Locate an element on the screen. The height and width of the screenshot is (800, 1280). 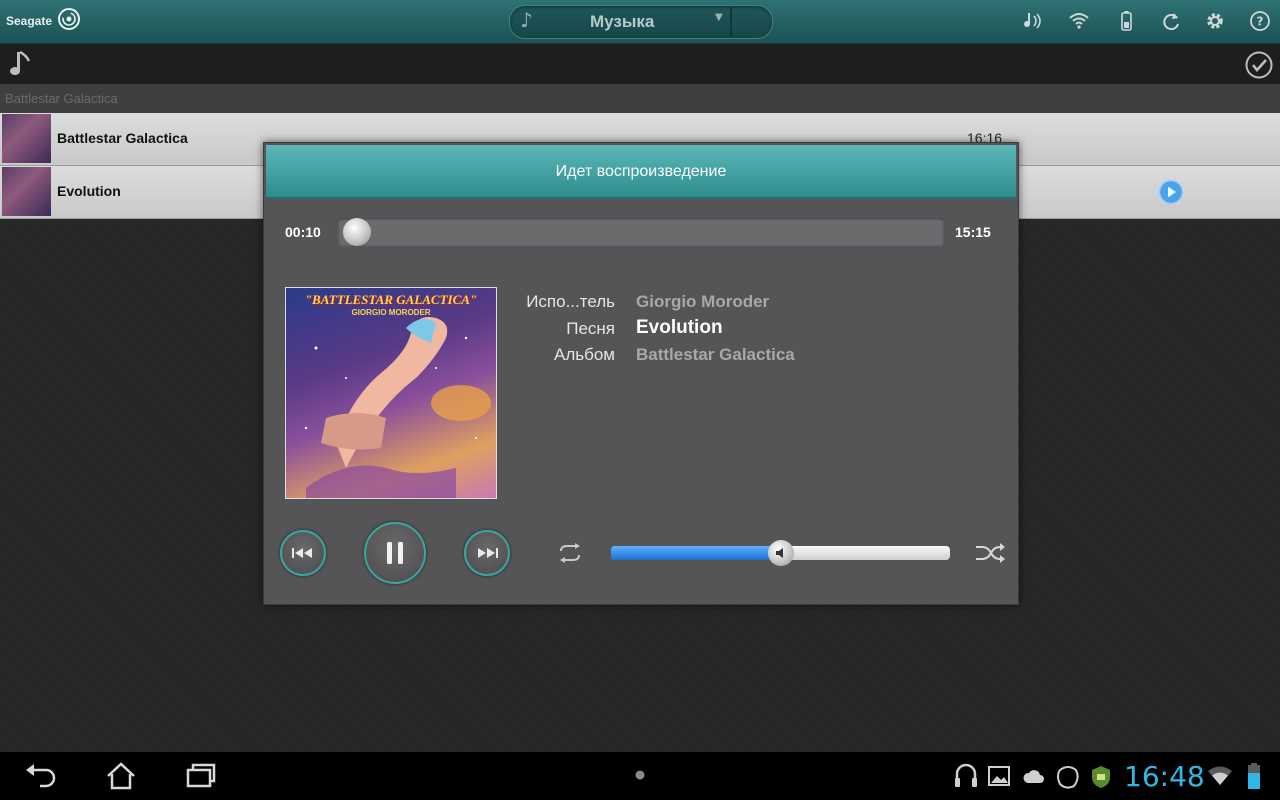
artist-value: Giorgio Moroder is located at coordinates (703, 301).